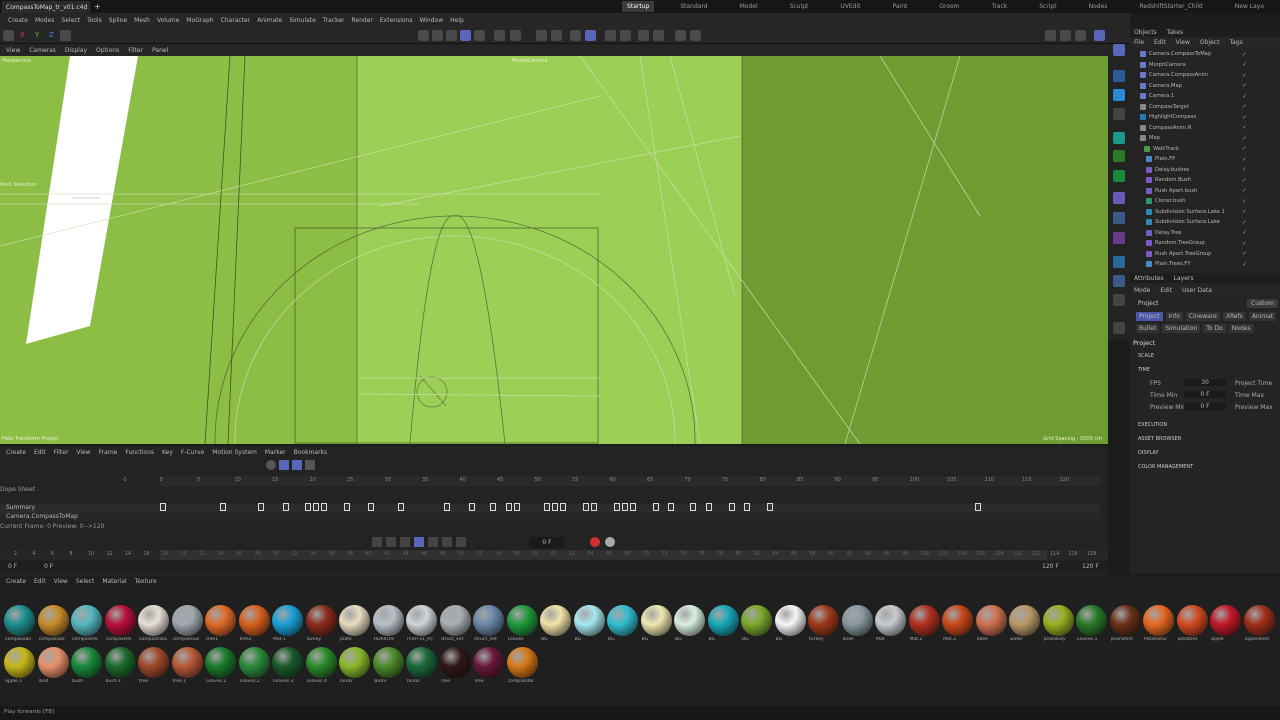 This screenshot has height=720, width=1280. I want to click on scene-icon, so click(1119, 218).